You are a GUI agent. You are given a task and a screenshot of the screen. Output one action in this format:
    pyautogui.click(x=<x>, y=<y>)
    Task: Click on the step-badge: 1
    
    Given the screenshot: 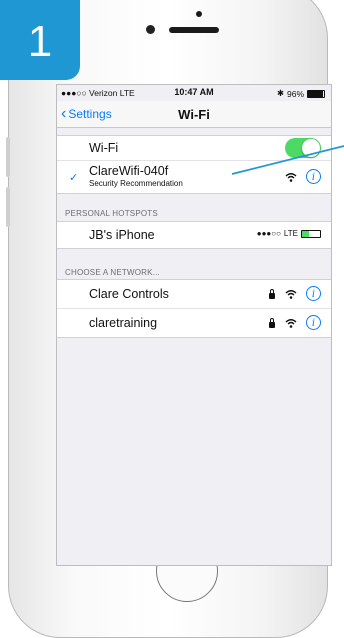 What is the action you would take?
    pyautogui.click(x=40, y=40)
    